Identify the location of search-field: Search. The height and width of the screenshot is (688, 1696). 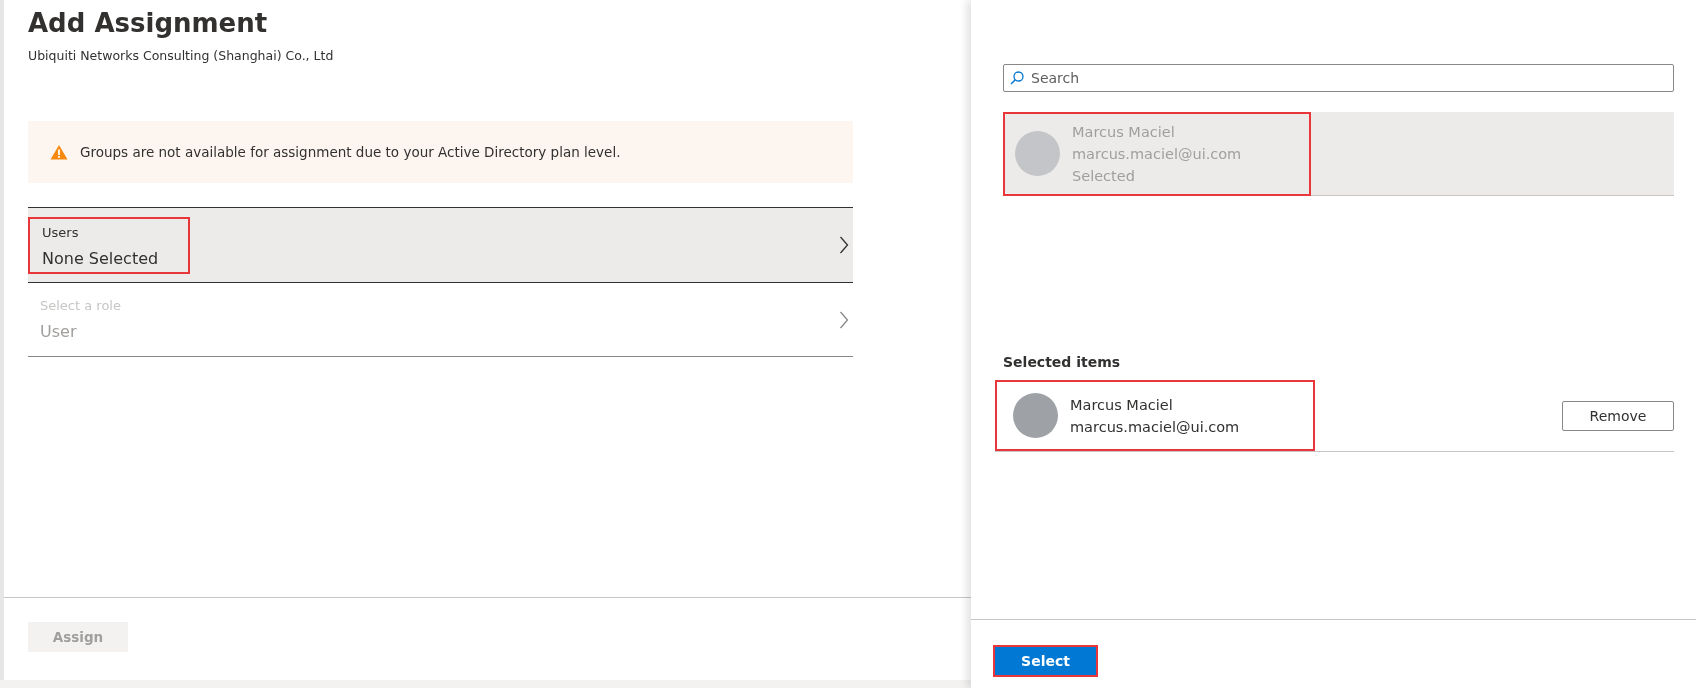
(1338, 78).